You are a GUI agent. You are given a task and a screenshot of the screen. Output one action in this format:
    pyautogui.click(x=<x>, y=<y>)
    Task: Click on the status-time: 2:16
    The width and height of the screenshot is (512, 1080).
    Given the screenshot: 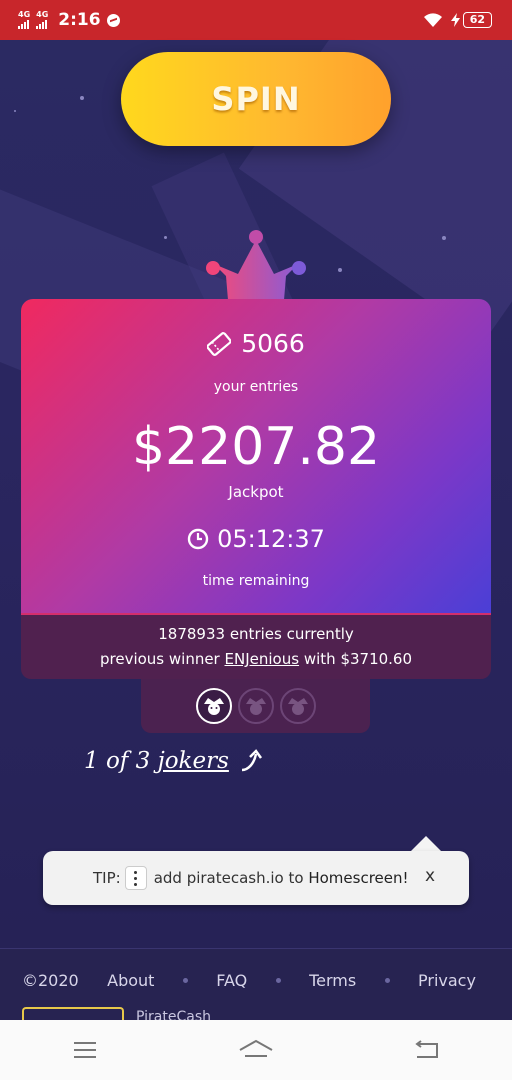 What is the action you would take?
    pyautogui.click(x=79, y=20)
    